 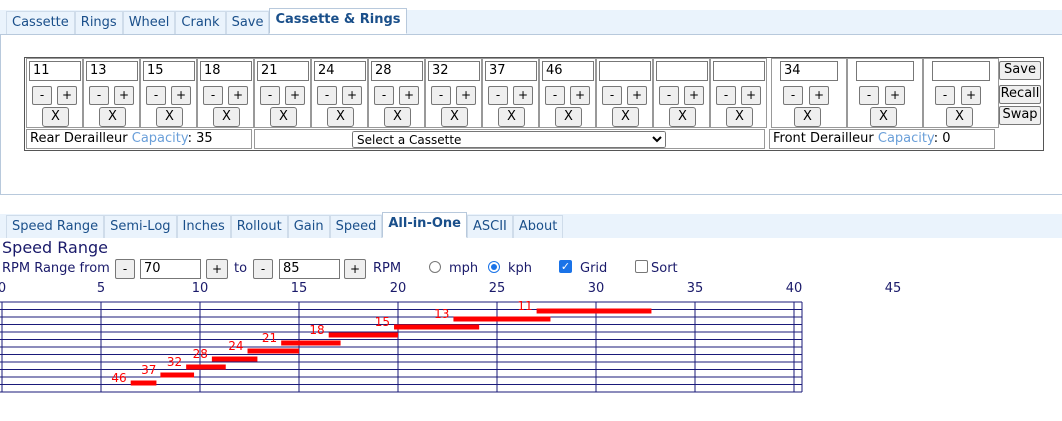 What do you see at coordinates (283, 71) in the screenshot?
I see `cog-input: 21` at bounding box center [283, 71].